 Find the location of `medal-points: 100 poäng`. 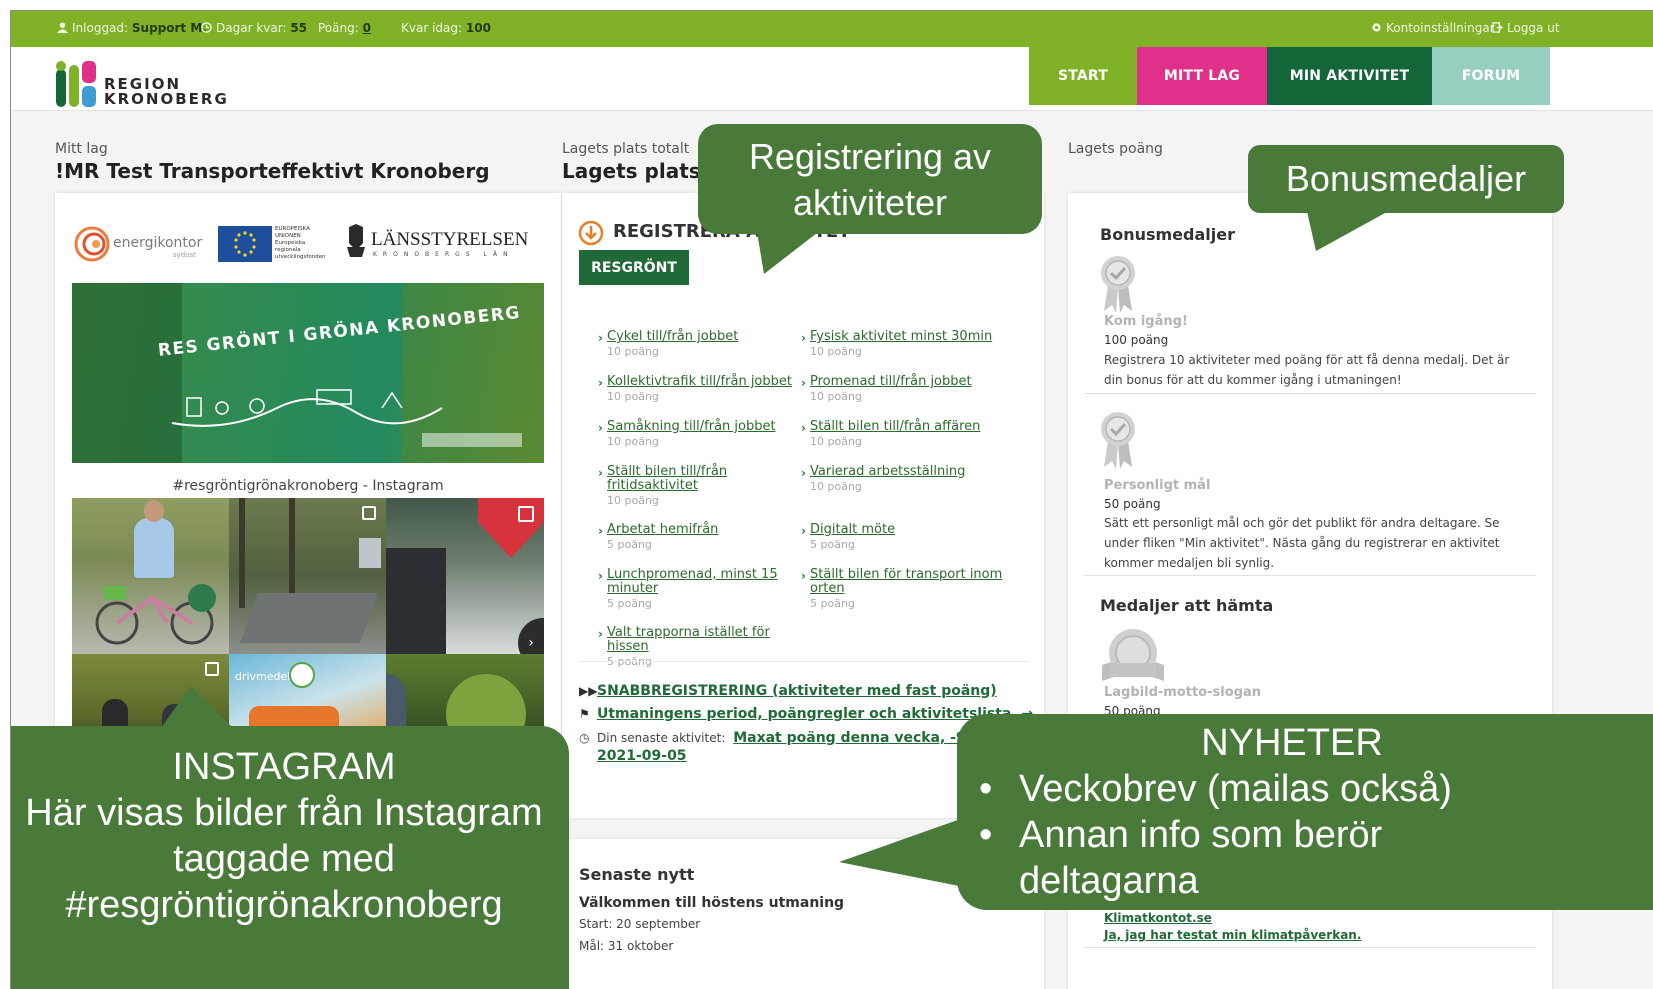

medal-points: 100 poäng is located at coordinates (1136, 340).